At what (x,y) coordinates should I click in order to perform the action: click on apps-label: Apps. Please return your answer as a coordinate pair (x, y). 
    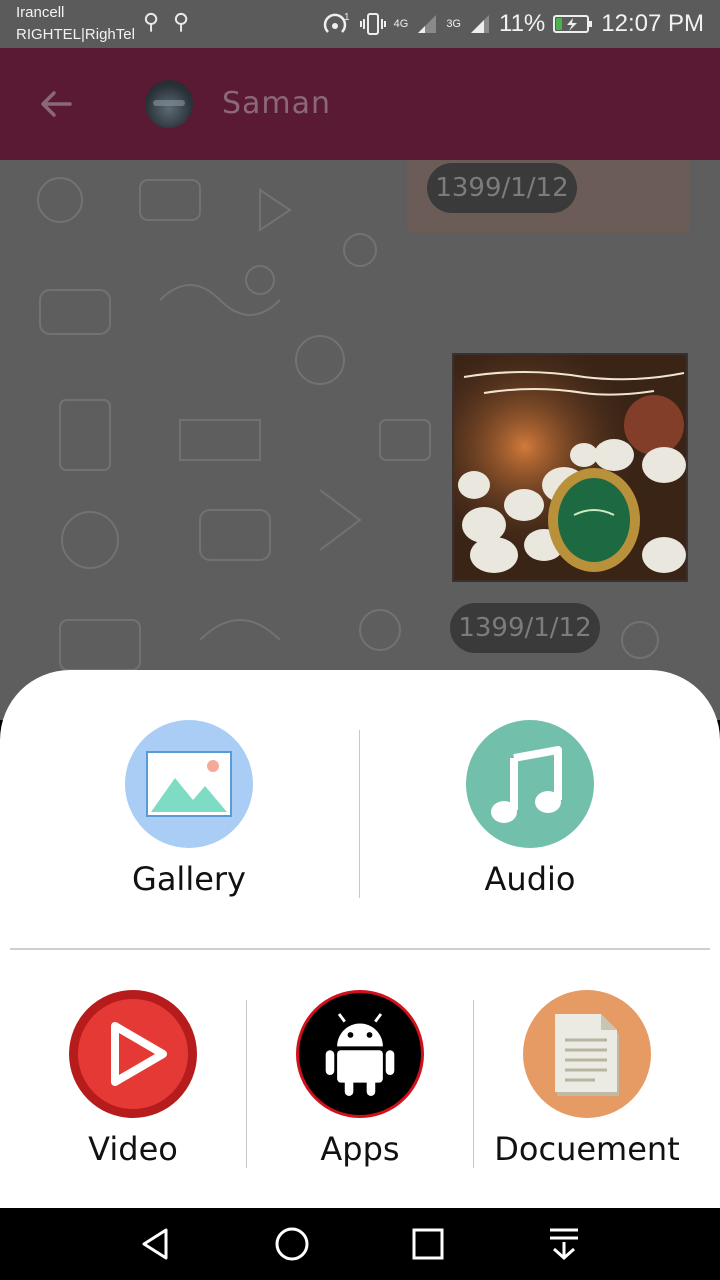
    Looking at the image, I should click on (359, 1149).